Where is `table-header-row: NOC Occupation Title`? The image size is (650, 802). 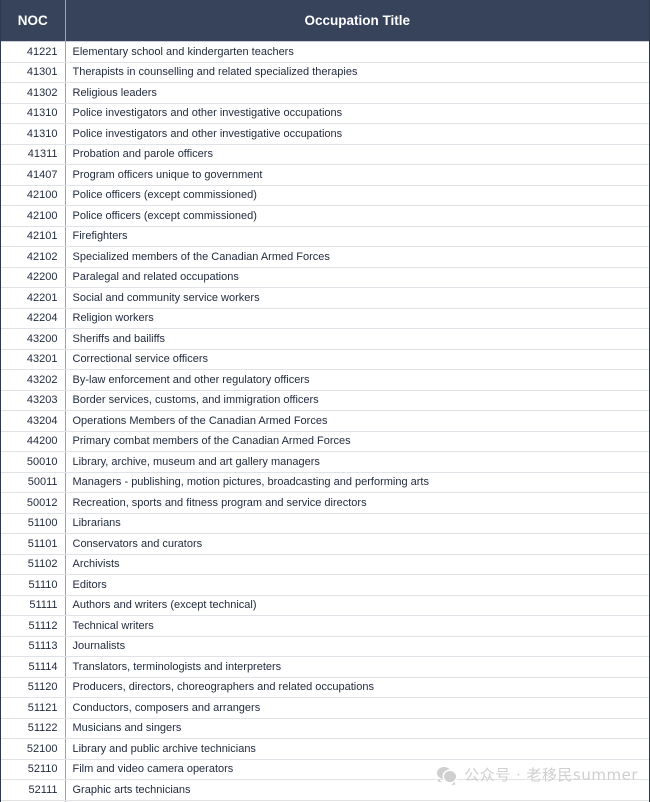
table-header-row: NOC Occupation Title is located at coordinates (325, 21).